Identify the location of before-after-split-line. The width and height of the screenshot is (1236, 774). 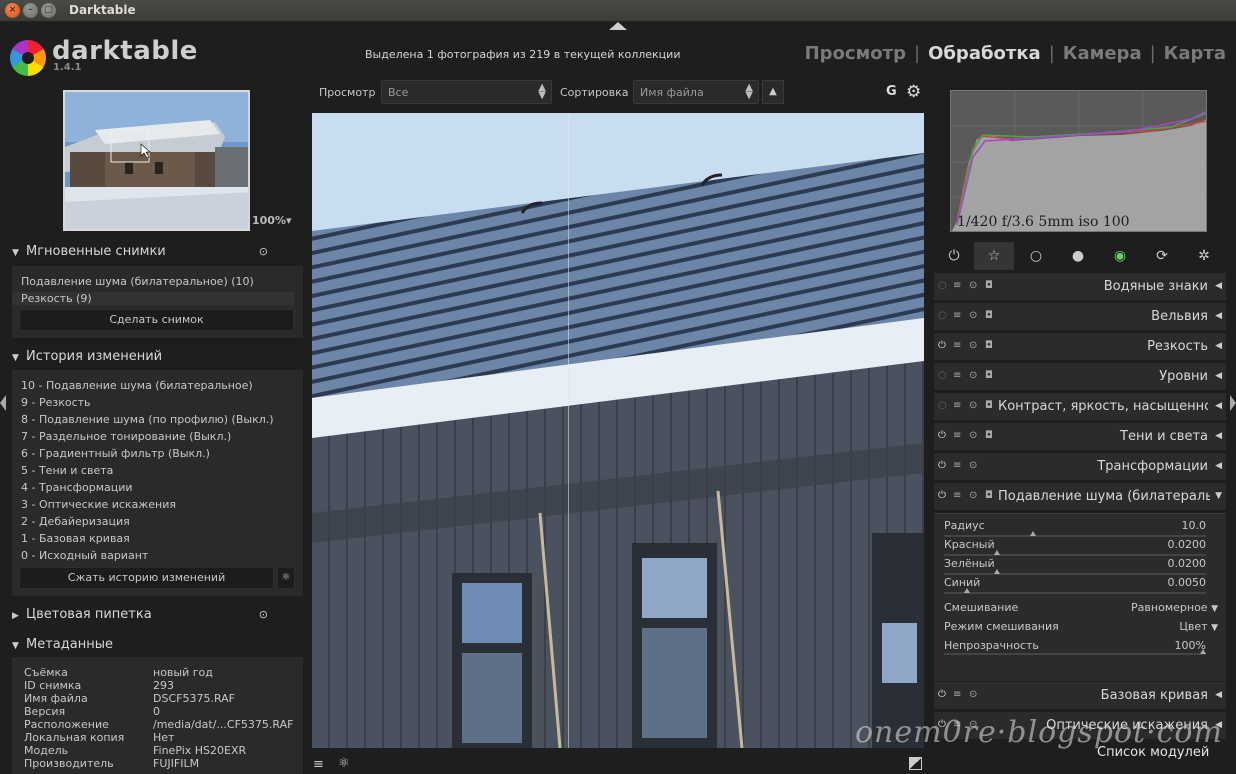
(568, 430).